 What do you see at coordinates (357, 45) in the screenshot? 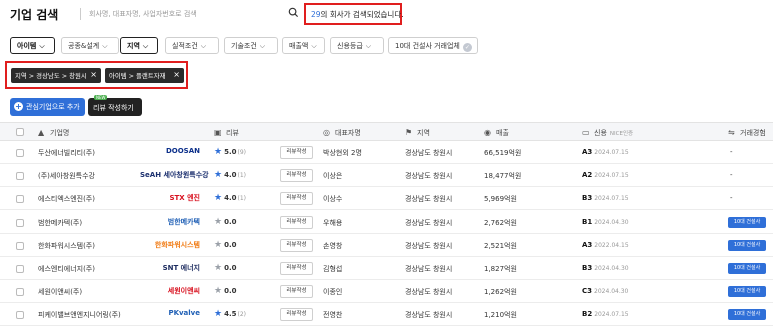
I see `filter-credit: 신용등급 ⌵` at bounding box center [357, 45].